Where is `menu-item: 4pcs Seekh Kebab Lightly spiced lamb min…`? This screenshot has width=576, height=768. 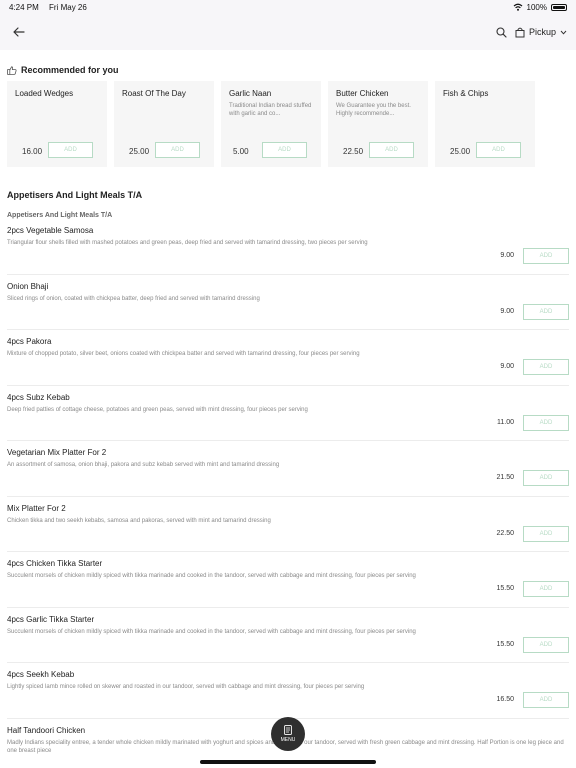 menu-item: 4pcs Seekh Kebab Lightly spiced lamb min… is located at coordinates (288, 691).